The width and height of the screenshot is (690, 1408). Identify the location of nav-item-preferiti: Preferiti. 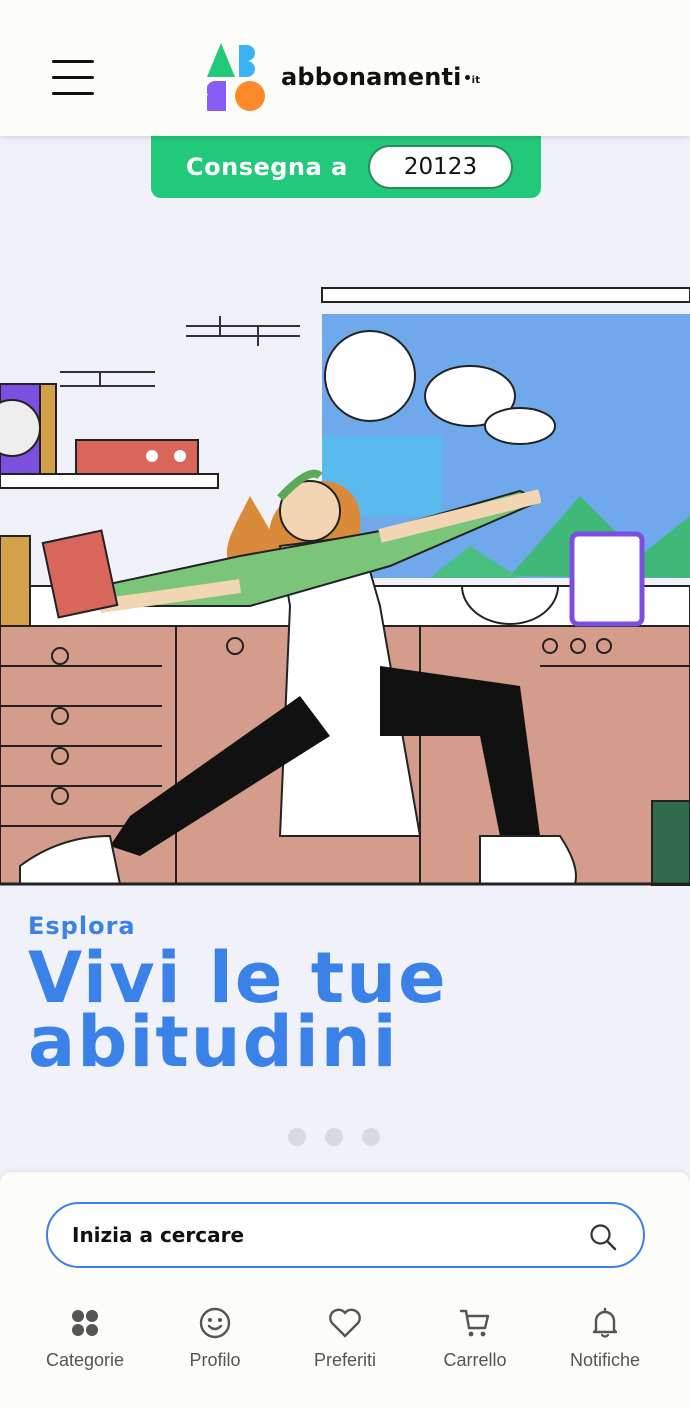
(345, 1338).